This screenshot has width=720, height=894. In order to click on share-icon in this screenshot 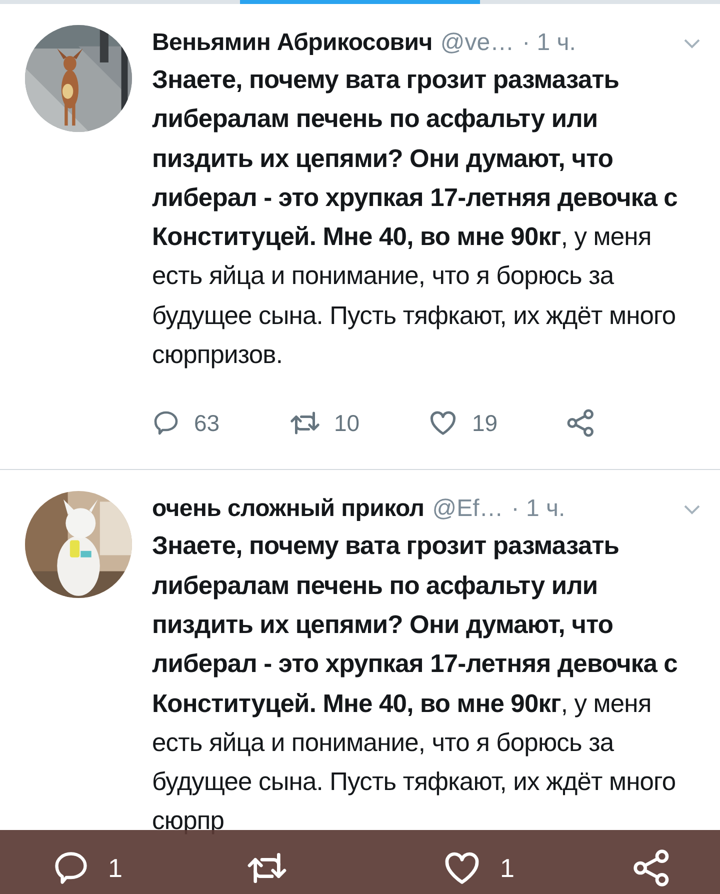, I will do `click(581, 423)`.